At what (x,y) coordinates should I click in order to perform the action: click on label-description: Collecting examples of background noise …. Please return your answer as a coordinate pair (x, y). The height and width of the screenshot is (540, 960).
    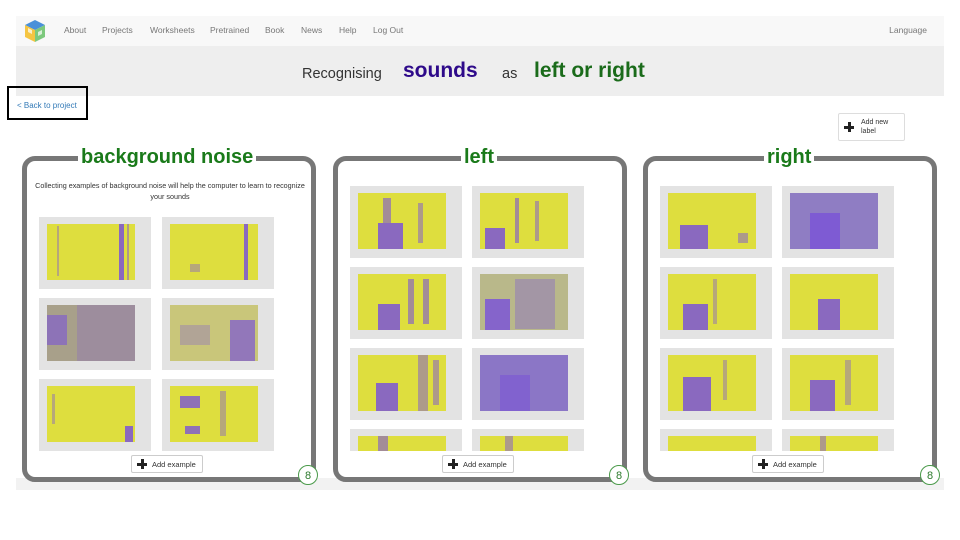
    Looking at the image, I should click on (170, 191).